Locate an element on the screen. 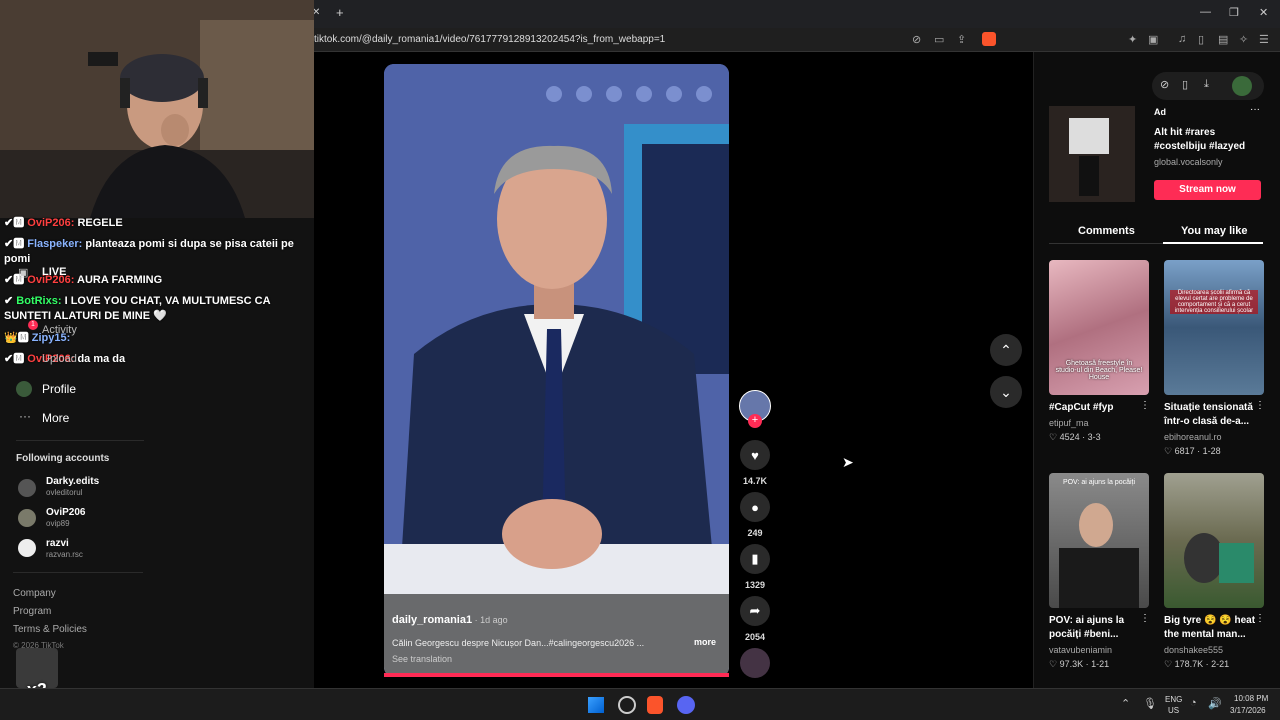  heart-icon: ♥ is located at coordinates (755, 455).